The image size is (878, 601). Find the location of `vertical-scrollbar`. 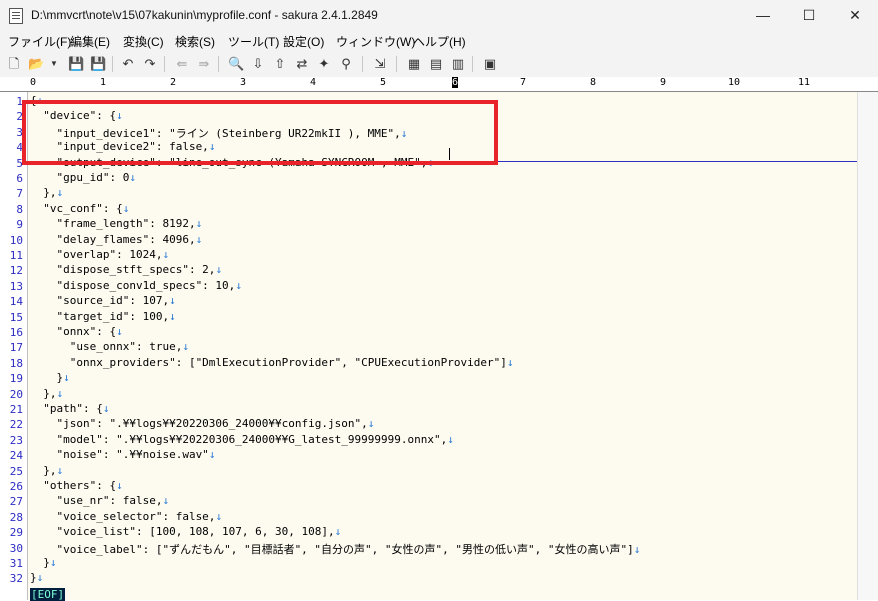

vertical-scrollbar is located at coordinates (867, 346).